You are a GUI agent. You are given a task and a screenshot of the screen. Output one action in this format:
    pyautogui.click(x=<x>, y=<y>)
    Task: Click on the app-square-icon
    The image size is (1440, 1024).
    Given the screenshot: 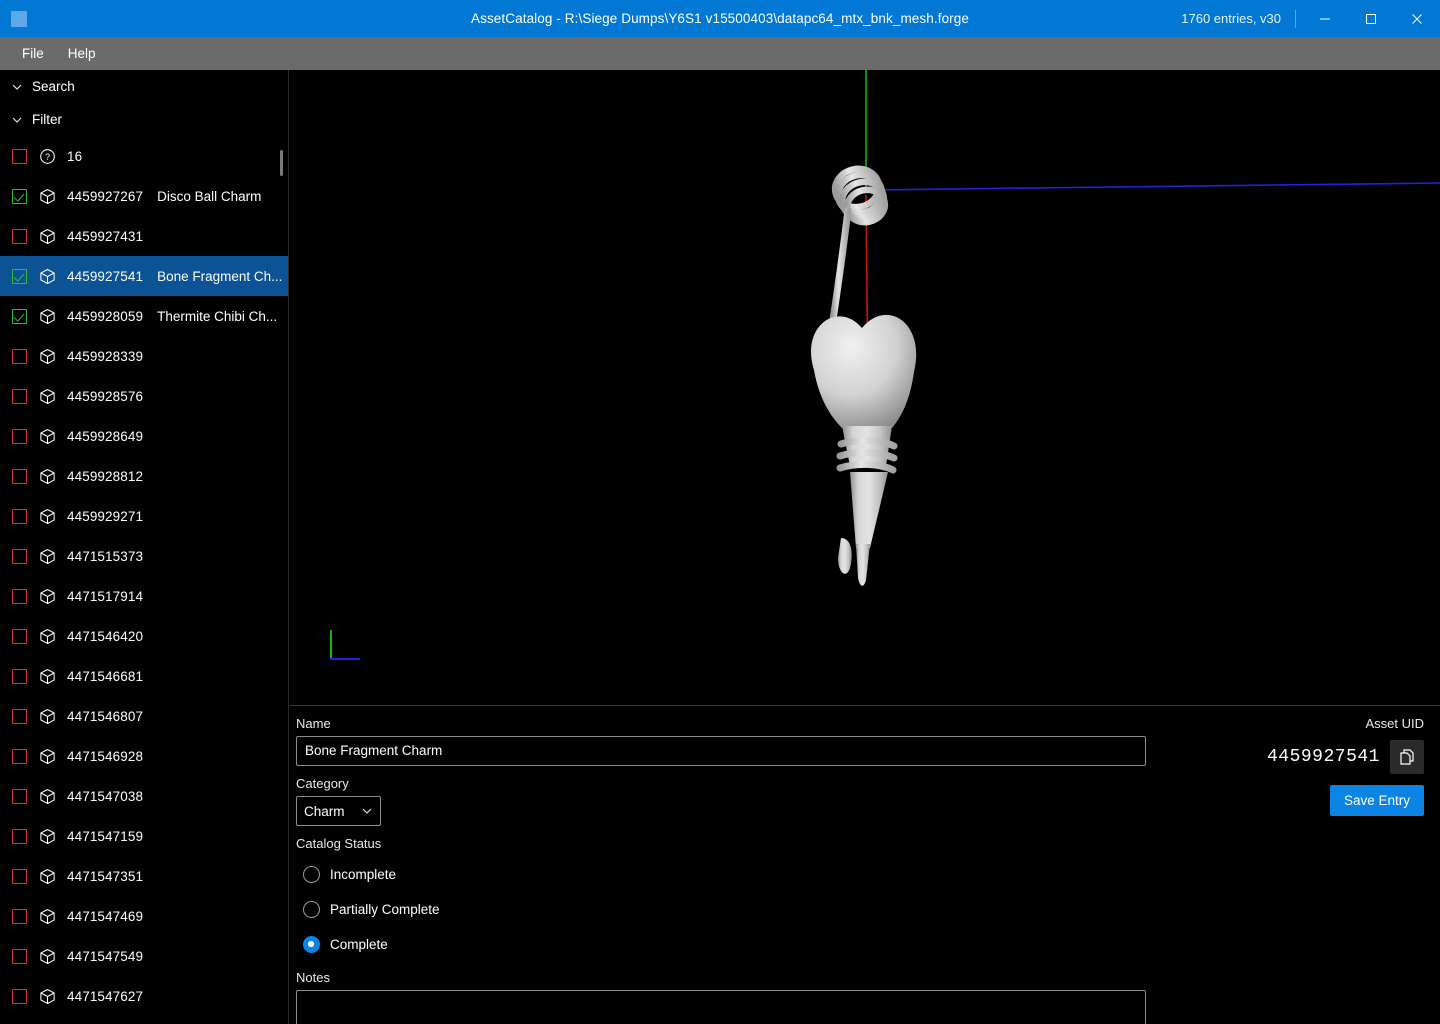 What is the action you would take?
    pyautogui.click(x=18, y=18)
    